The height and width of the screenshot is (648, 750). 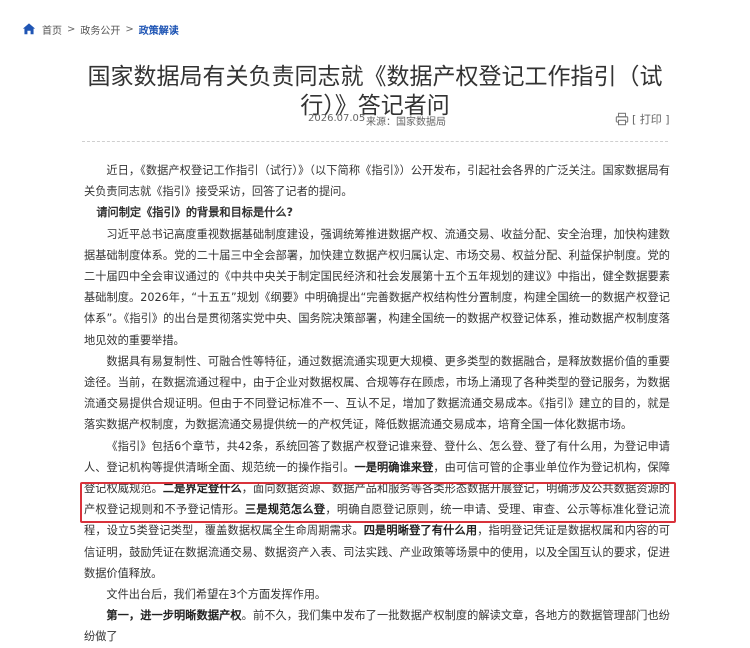 I want to click on highlight-annotation-box, so click(x=378, y=502).